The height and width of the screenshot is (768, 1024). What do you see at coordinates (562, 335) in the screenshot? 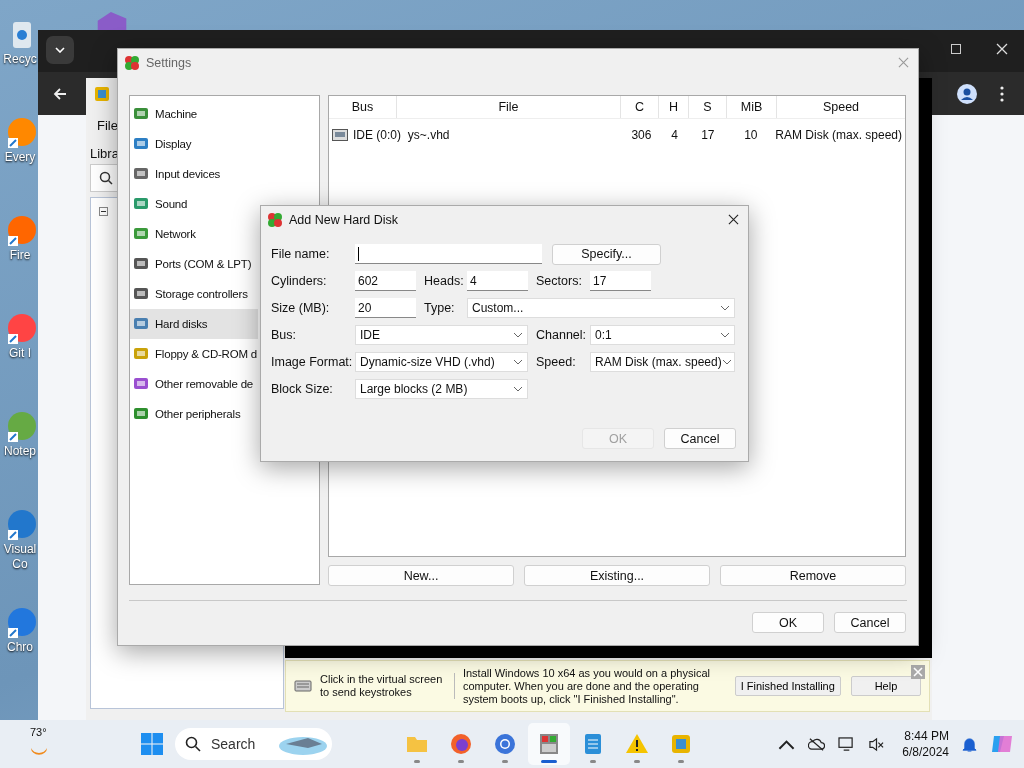
I see `field-label: Channel:` at bounding box center [562, 335].